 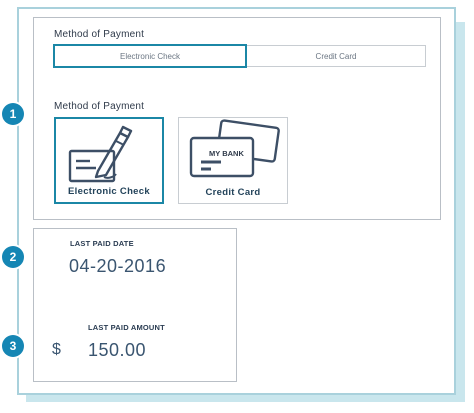 I want to click on segment-electronic-check: Electronic Check, so click(x=150, y=56).